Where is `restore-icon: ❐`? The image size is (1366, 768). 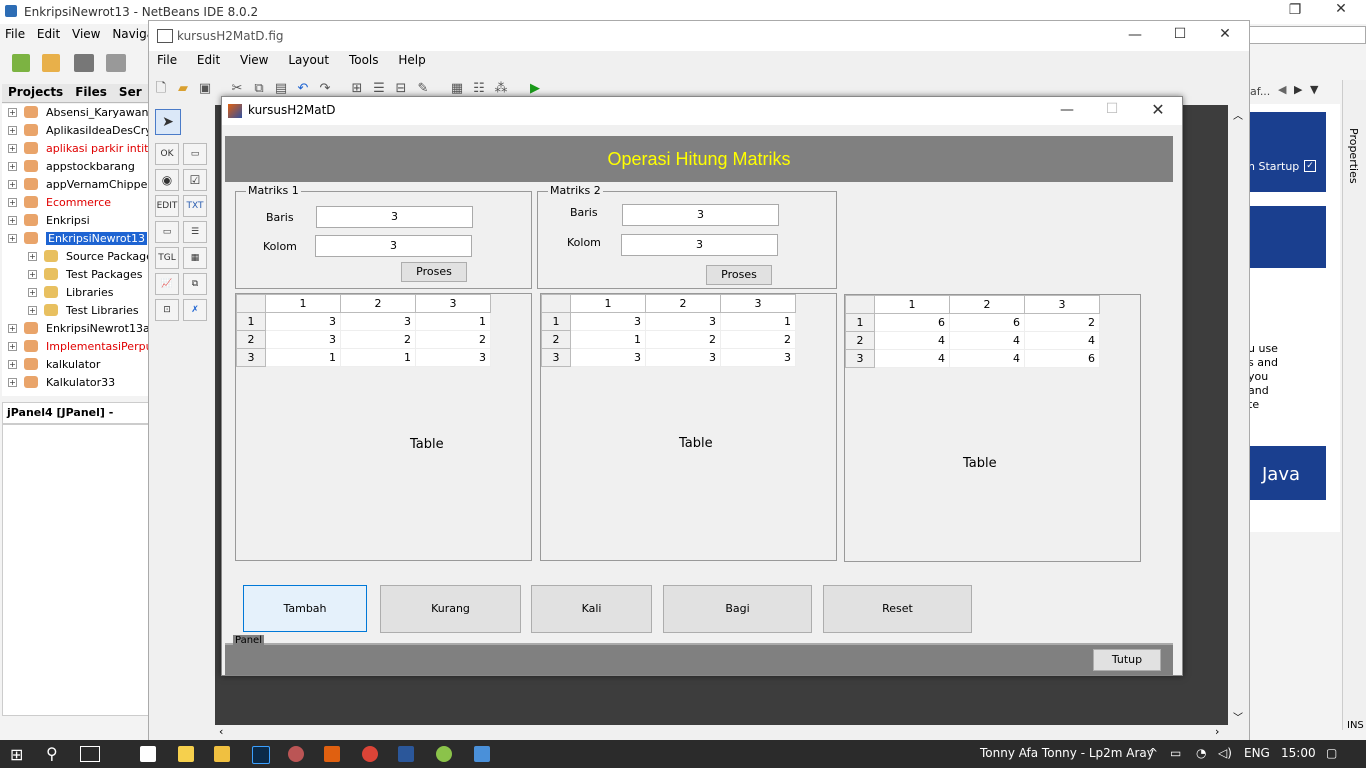 restore-icon: ❐ is located at coordinates (1295, 10).